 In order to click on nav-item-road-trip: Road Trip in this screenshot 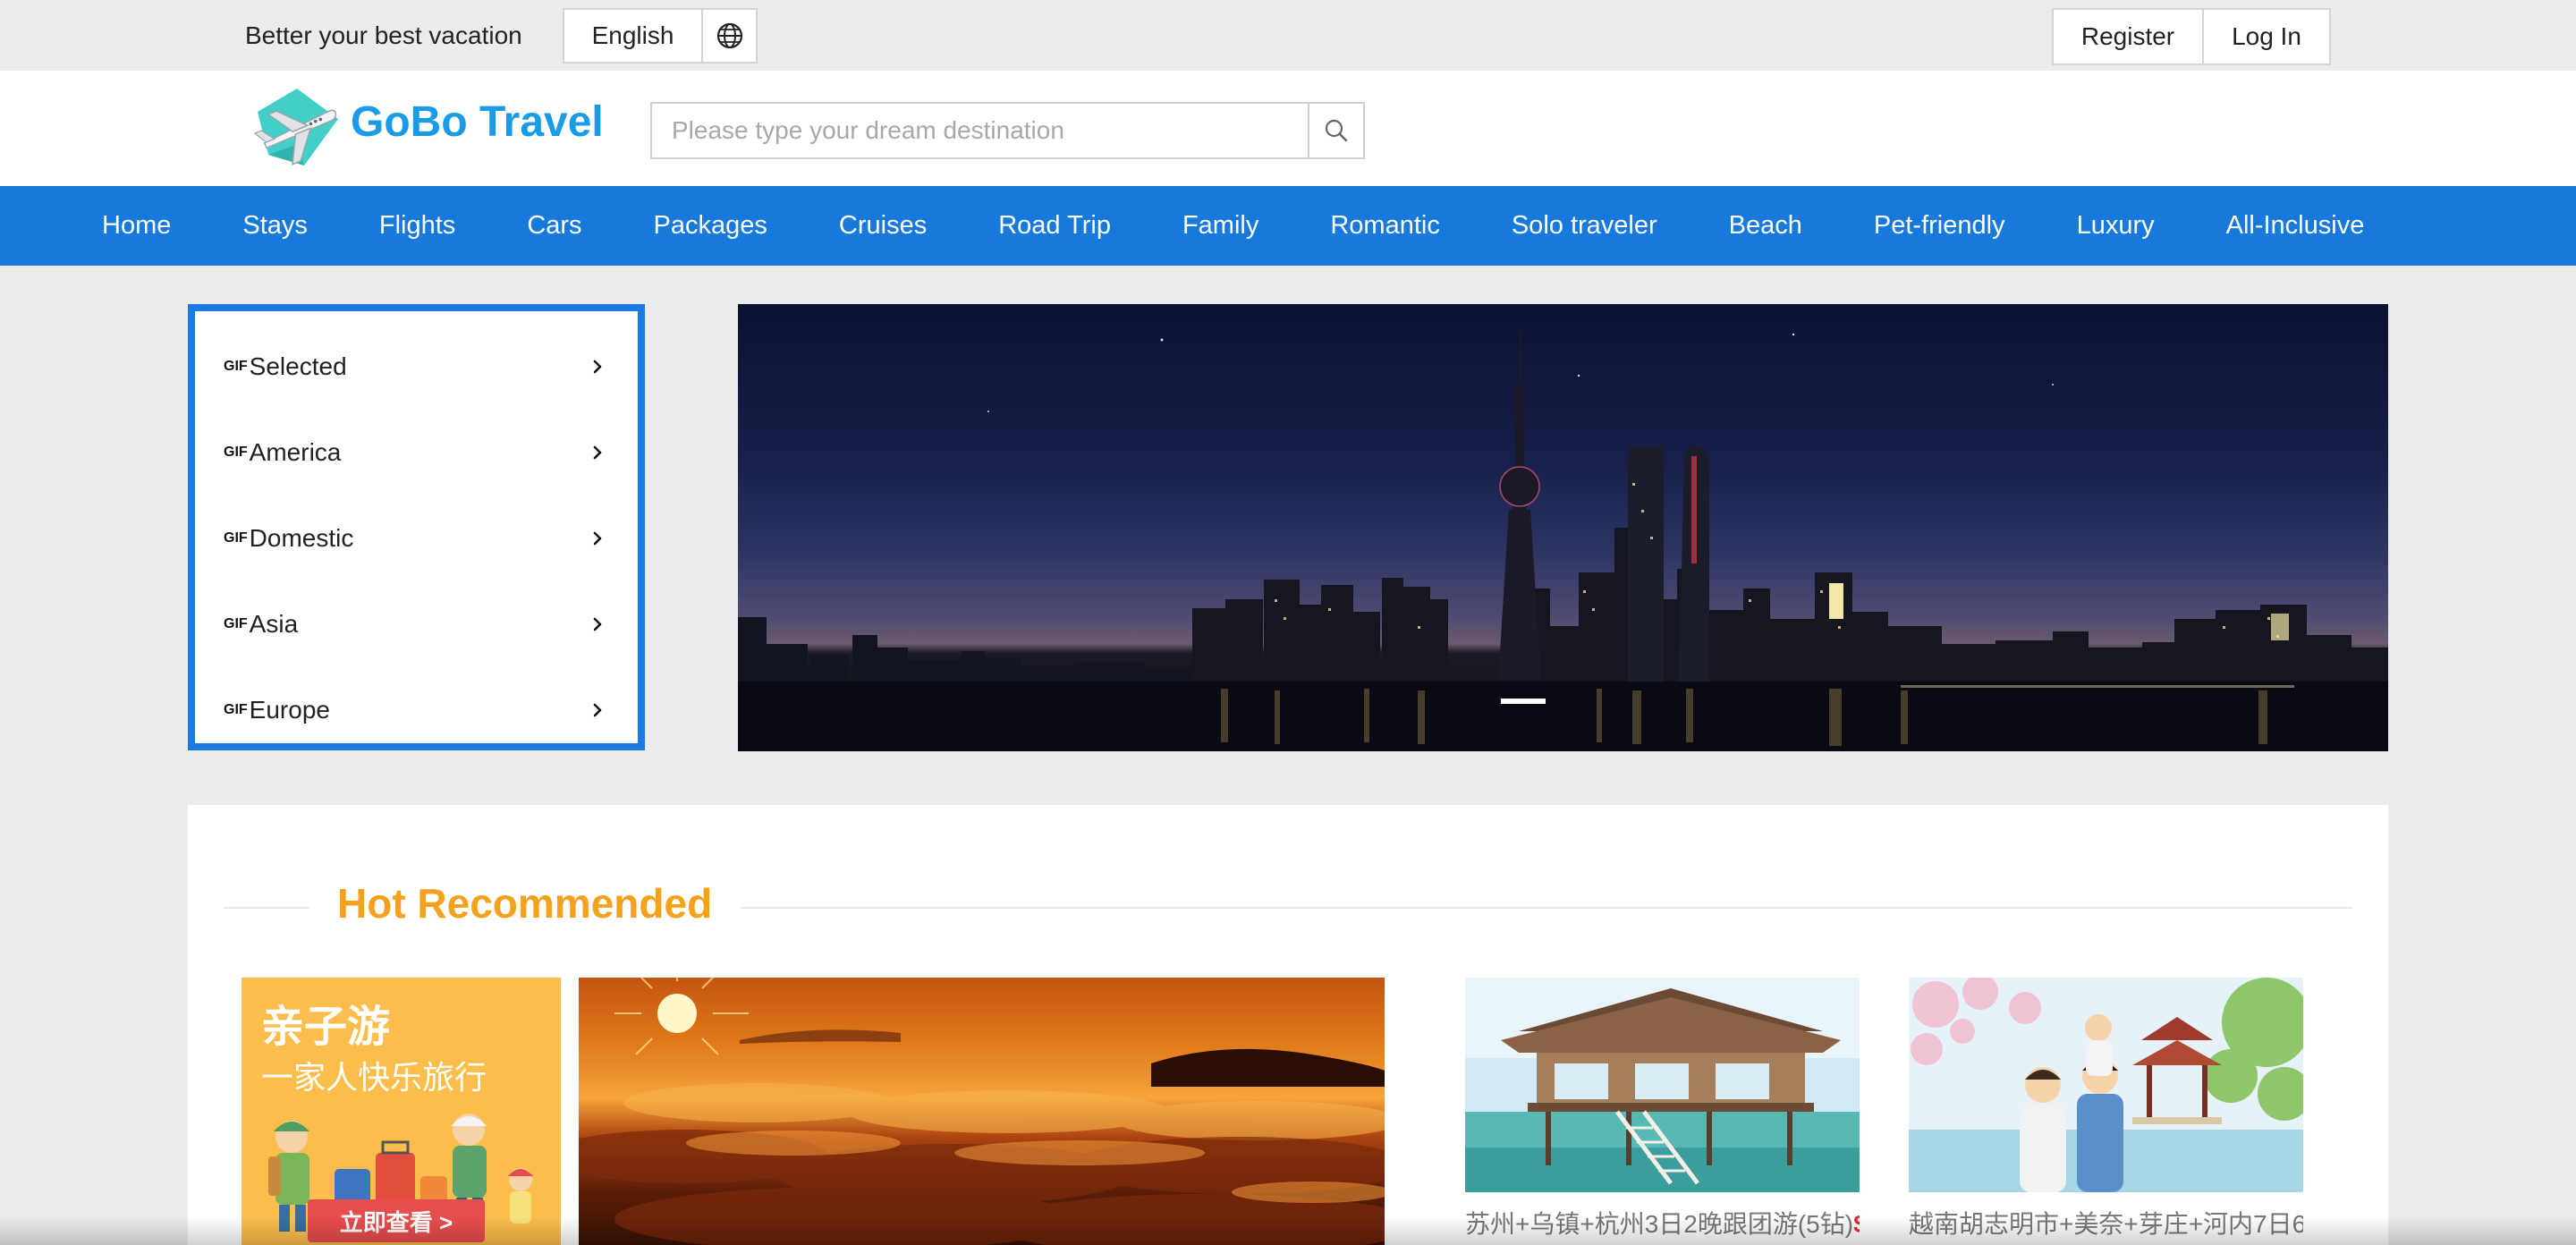, I will do `click(1054, 226)`.